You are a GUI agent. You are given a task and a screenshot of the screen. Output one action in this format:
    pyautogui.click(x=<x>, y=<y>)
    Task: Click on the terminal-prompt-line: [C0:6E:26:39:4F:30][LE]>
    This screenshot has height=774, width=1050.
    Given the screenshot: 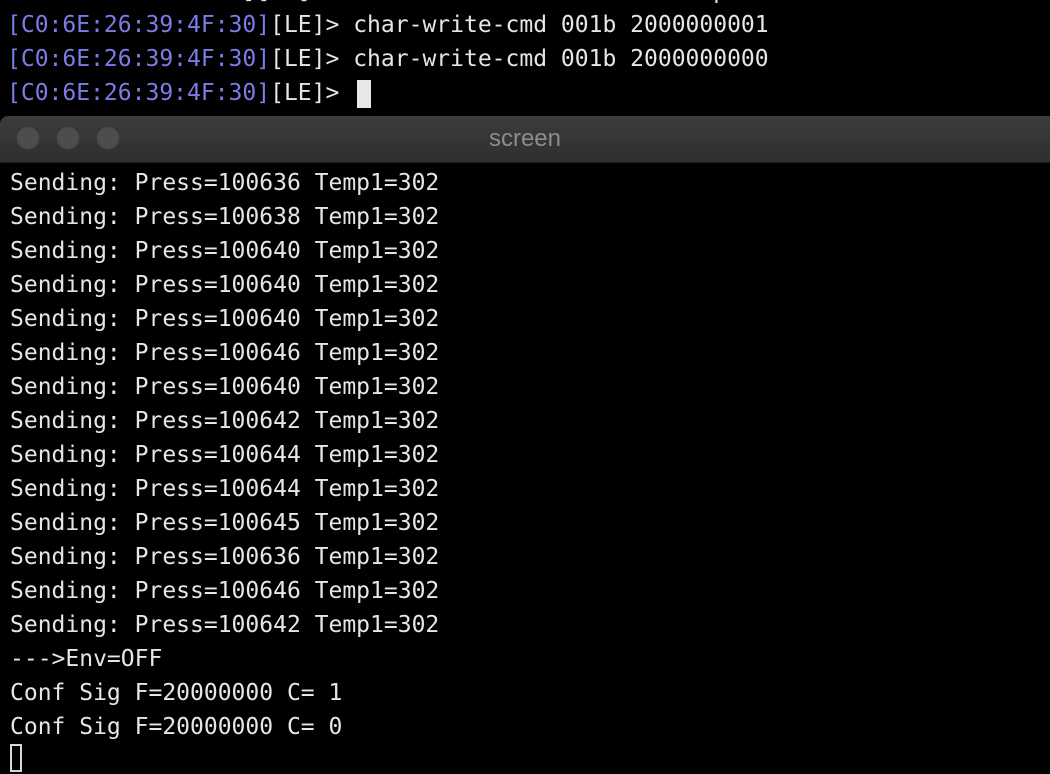 What is the action you would take?
    pyautogui.click(x=189, y=93)
    